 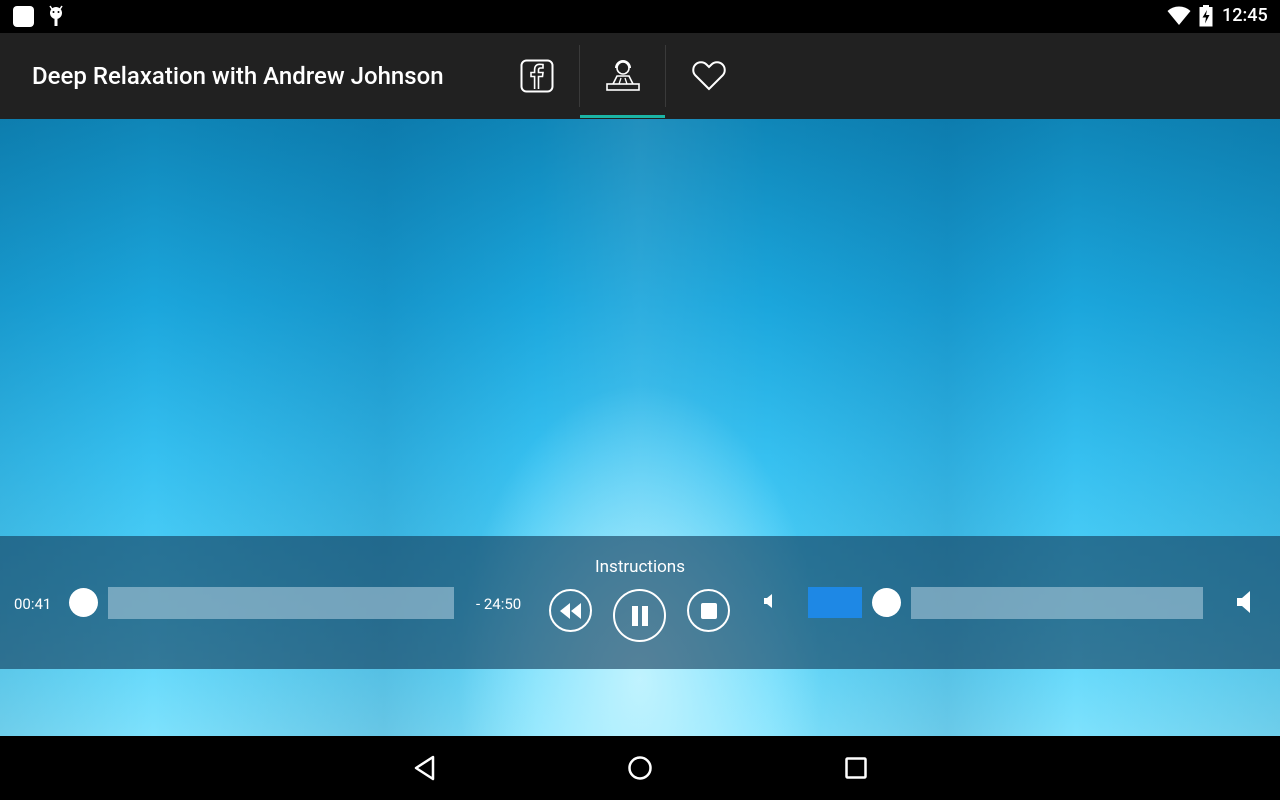 I want to click on rewind-icon, so click(x=570, y=610).